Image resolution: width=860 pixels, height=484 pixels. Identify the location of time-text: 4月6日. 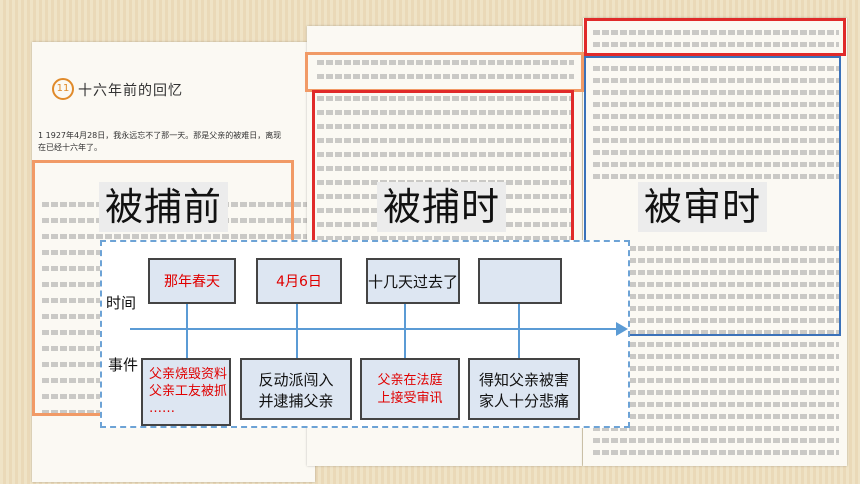
(299, 282).